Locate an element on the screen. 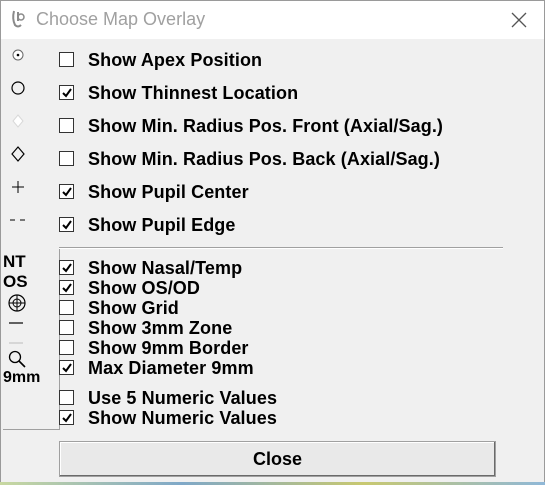  os-indicator: OS is located at coordinates (15, 281).